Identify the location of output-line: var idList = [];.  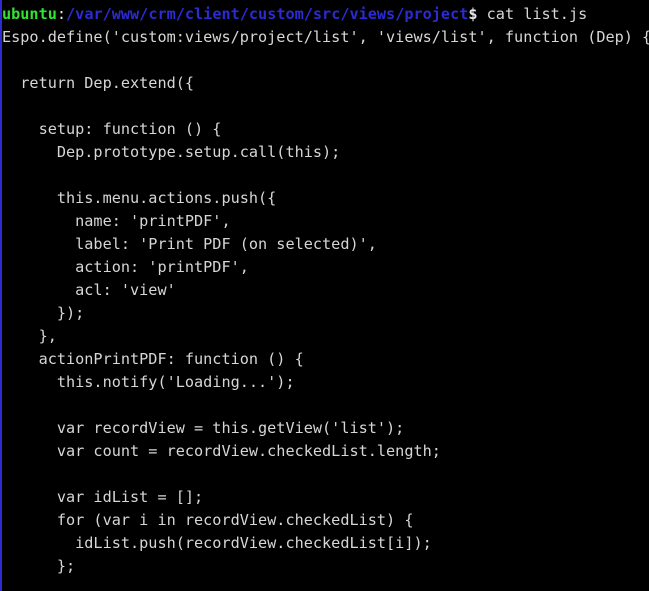
(103, 497).